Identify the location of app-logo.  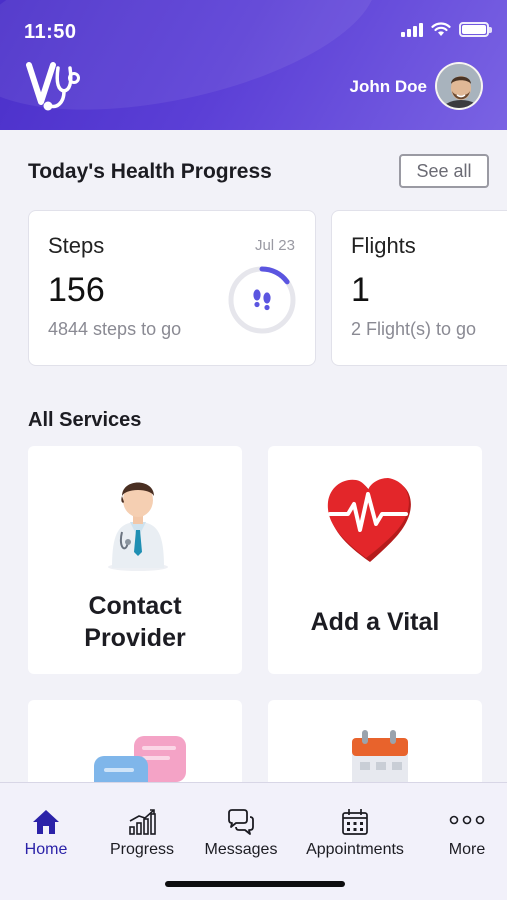
(53, 86).